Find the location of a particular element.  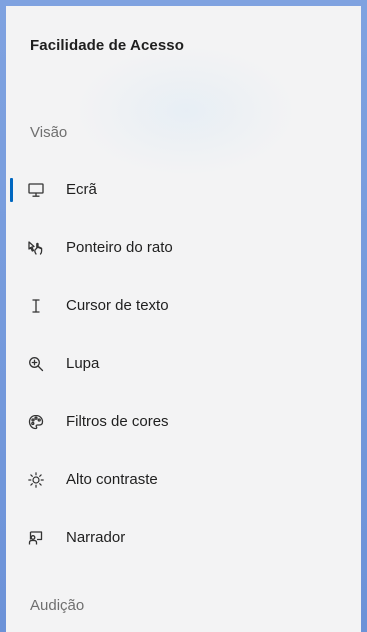

sidebar-item-narrator: Narrador is located at coordinates (183, 538).